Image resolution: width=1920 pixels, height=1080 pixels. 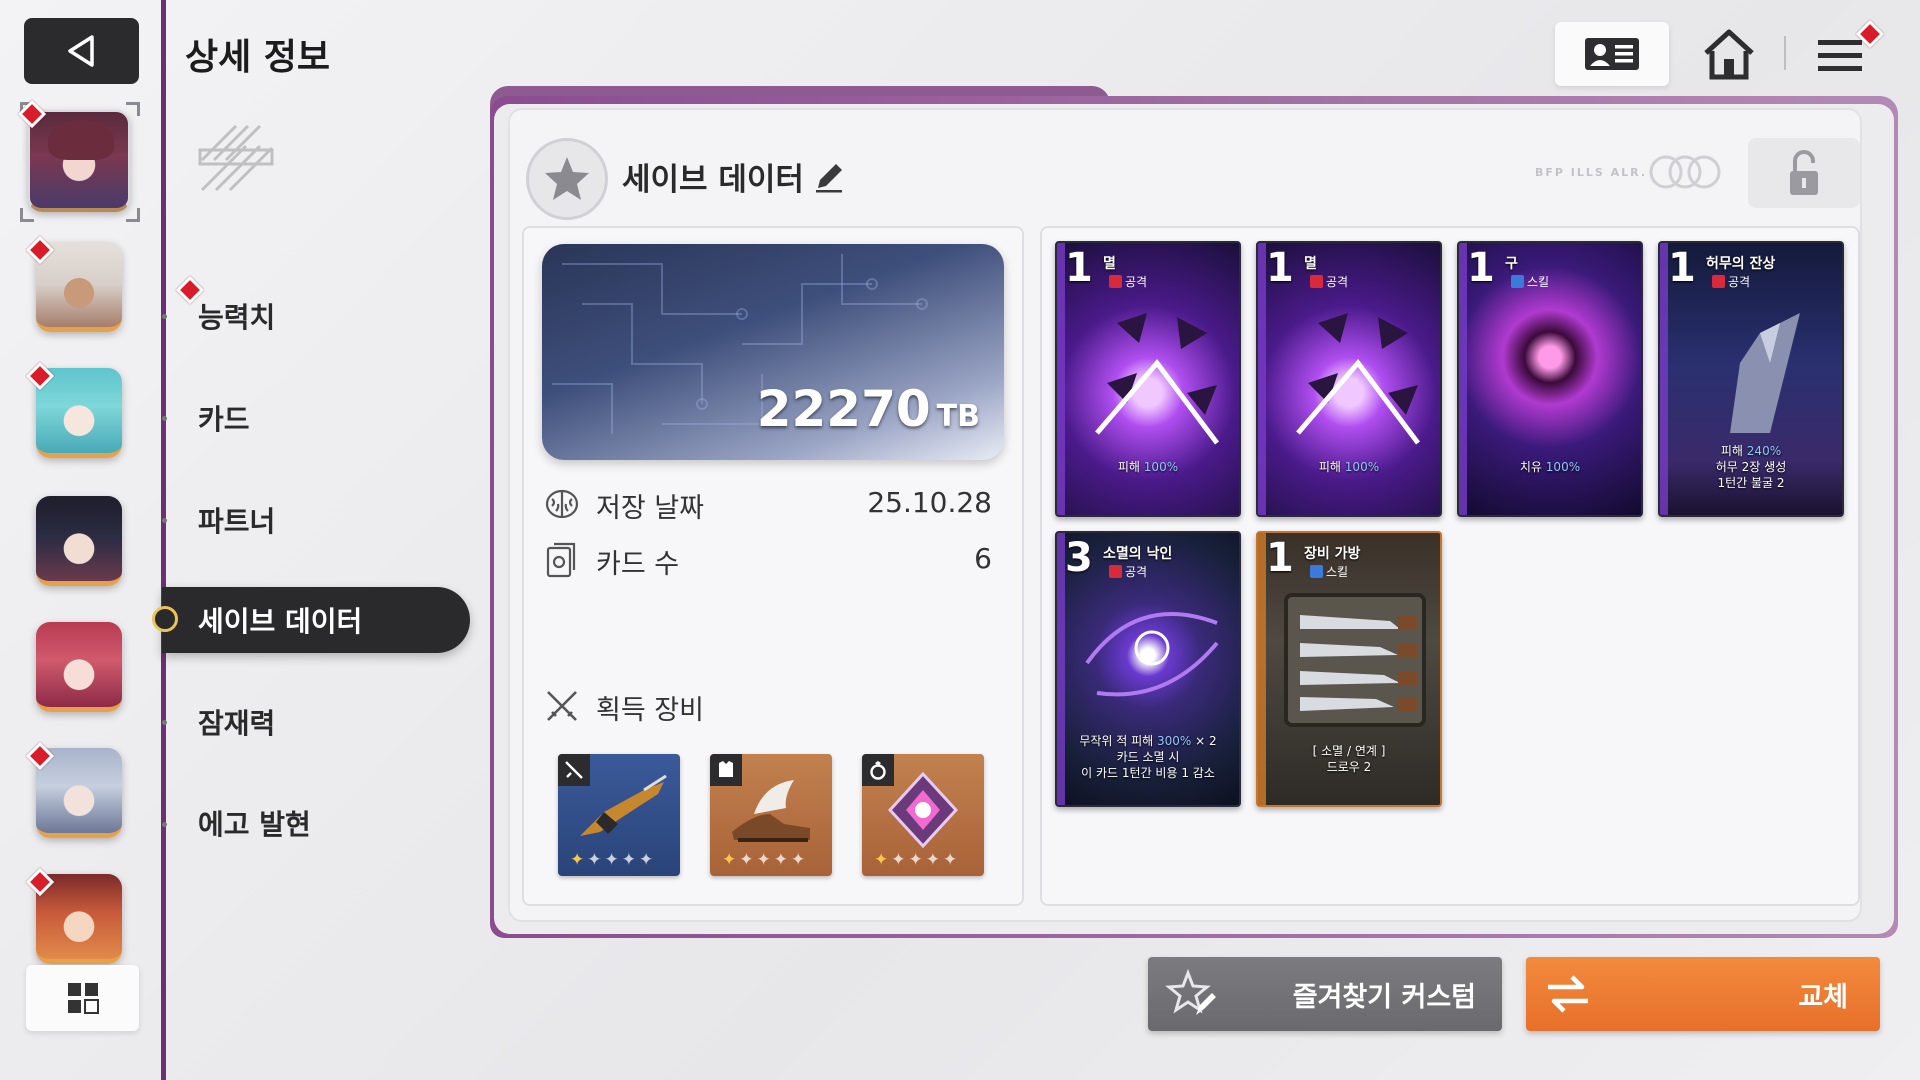 What do you see at coordinates (236, 520) in the screenshot?
I see `menu-item-partner: 파트너` at bounding box center [236, 520].